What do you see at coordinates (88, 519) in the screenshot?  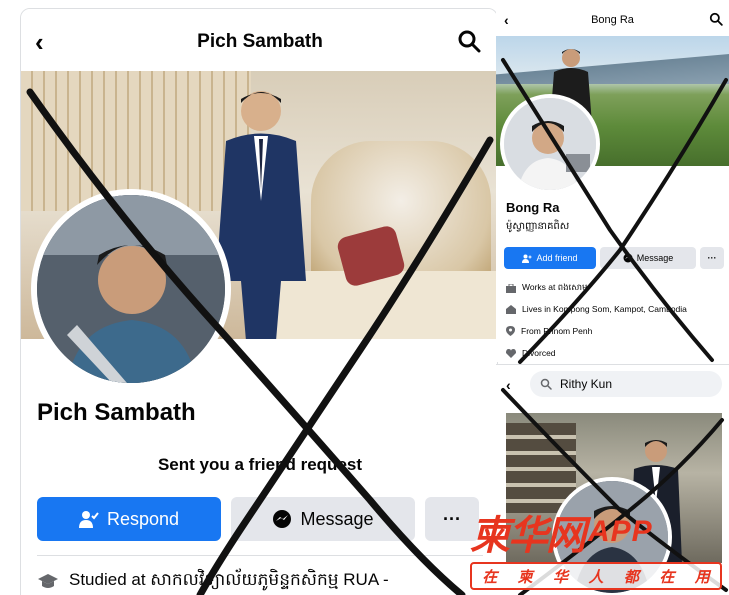 I see `person-check-icon` at bounding box center [88, 519].